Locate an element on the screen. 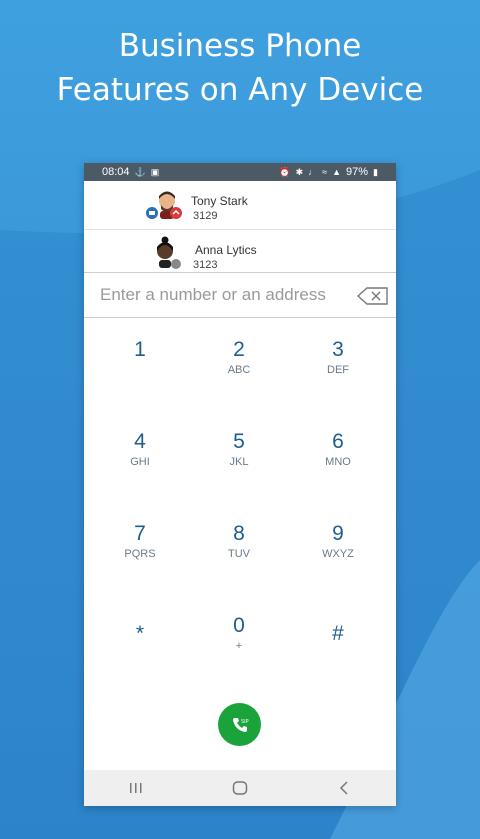 Image resolution: width=480 pixels, height=839 pixels. contact-number: 3123 is located at coordinates (205, 265).